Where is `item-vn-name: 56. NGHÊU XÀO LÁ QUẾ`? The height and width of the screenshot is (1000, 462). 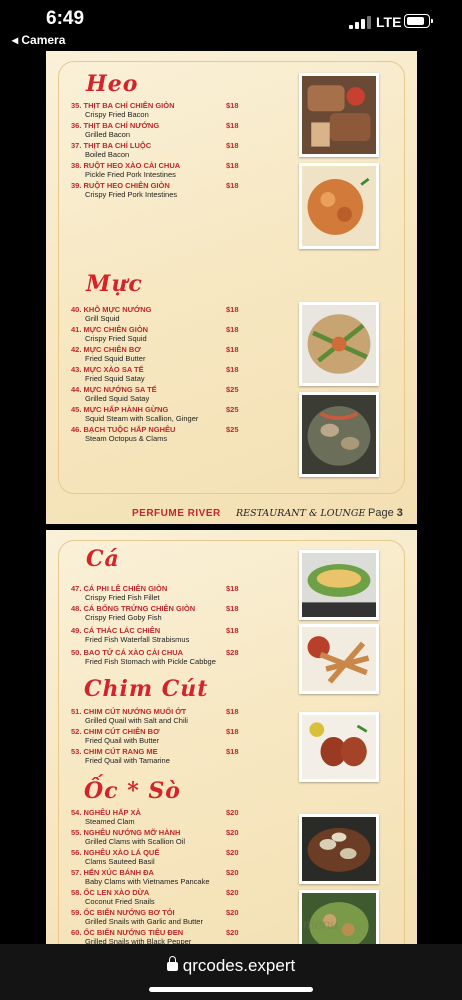 item-vn-name: 56. NGHÊU XÀO LÁ QUẾ is located at coordinates (115, 852).